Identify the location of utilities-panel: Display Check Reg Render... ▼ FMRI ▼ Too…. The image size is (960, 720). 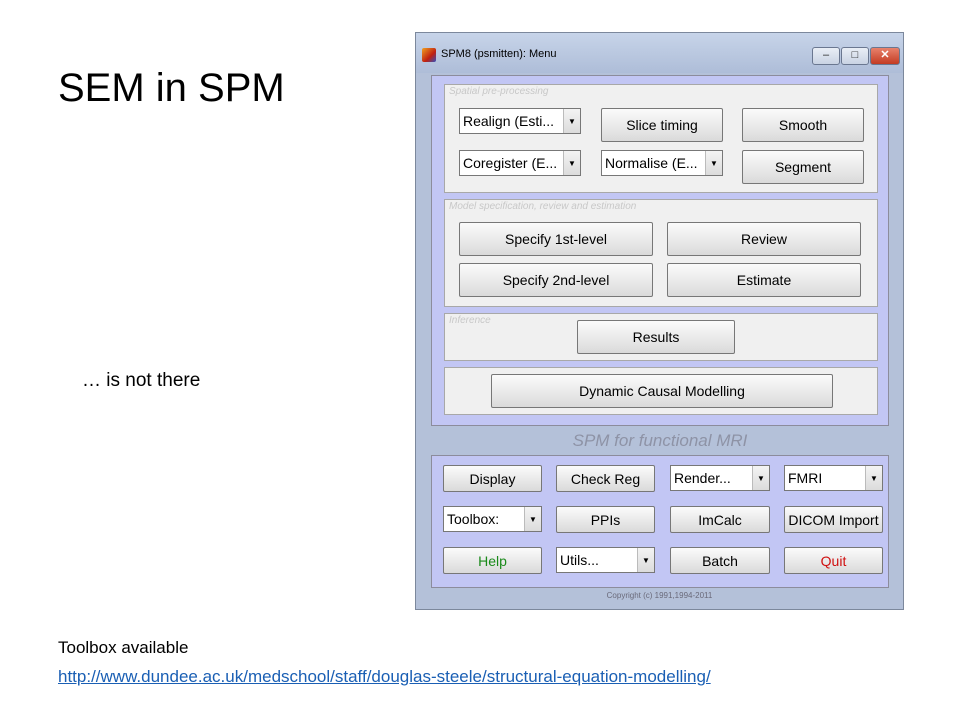
(660, 521).